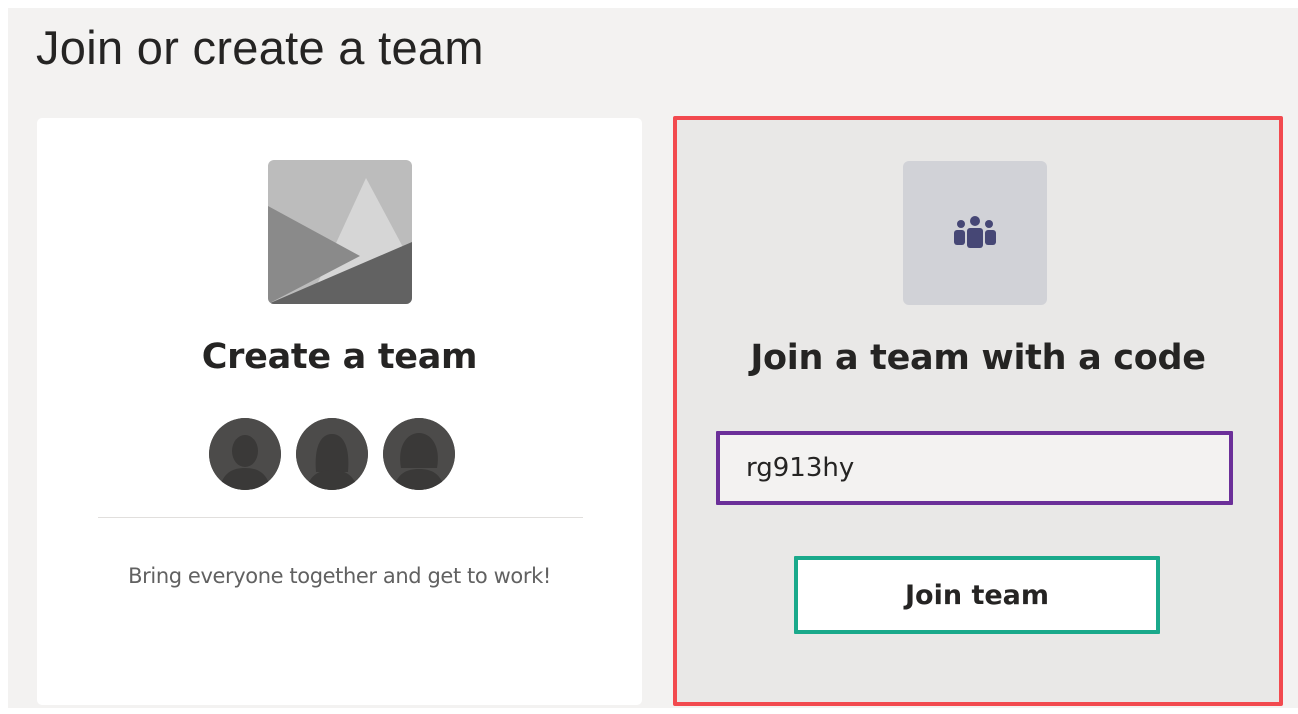 Image resolution: width=1298 pixels, height=714 pixels. Describe the element at coordinates (974, 468) in the screenshot. I see `team-code-input` at that location.